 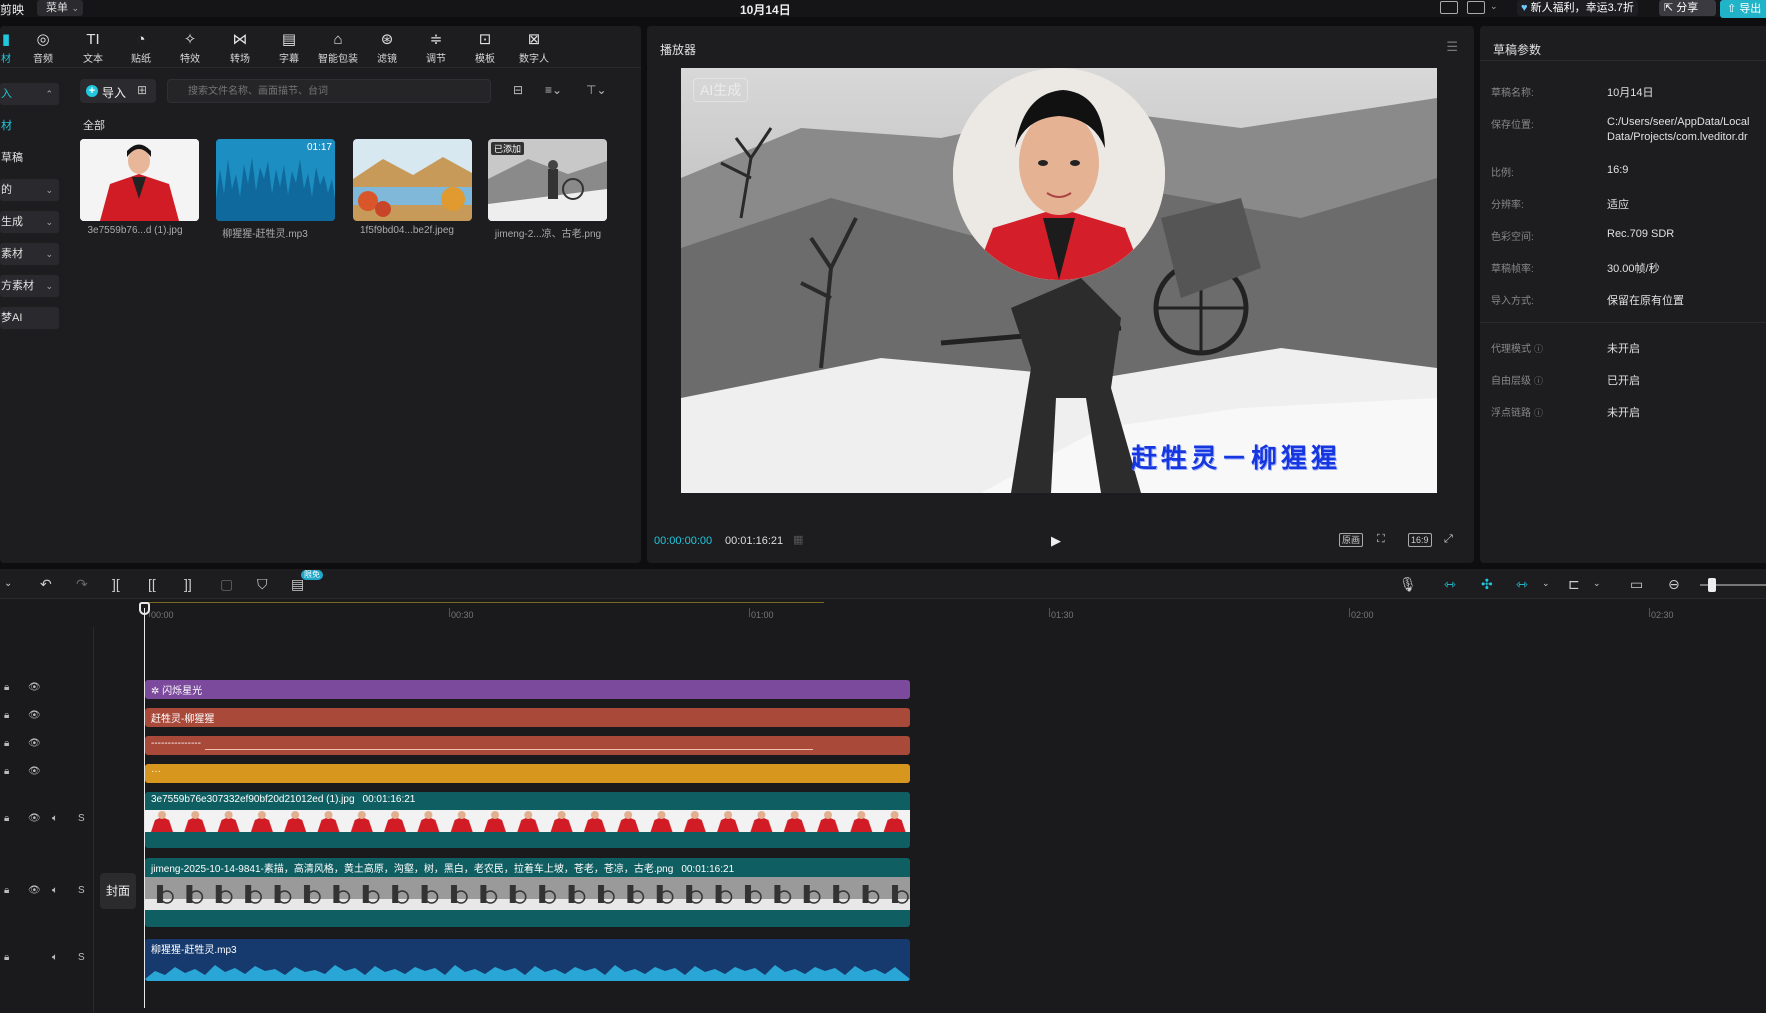 What do you see at coordinates (1236, 456) in the screenshot?
I see `overlay-title-text: 赶牲灵－柳猩猩` at bounding box center [1236, 456].